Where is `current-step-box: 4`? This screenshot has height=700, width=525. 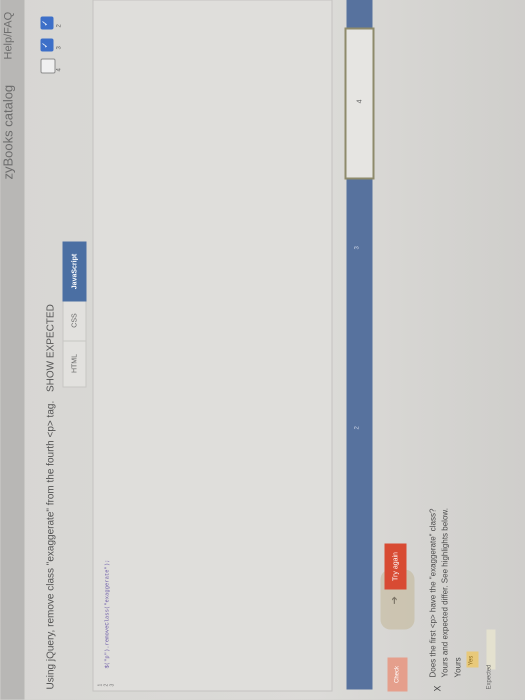 current-step-box: 4 is located at coordinates (359, 103).